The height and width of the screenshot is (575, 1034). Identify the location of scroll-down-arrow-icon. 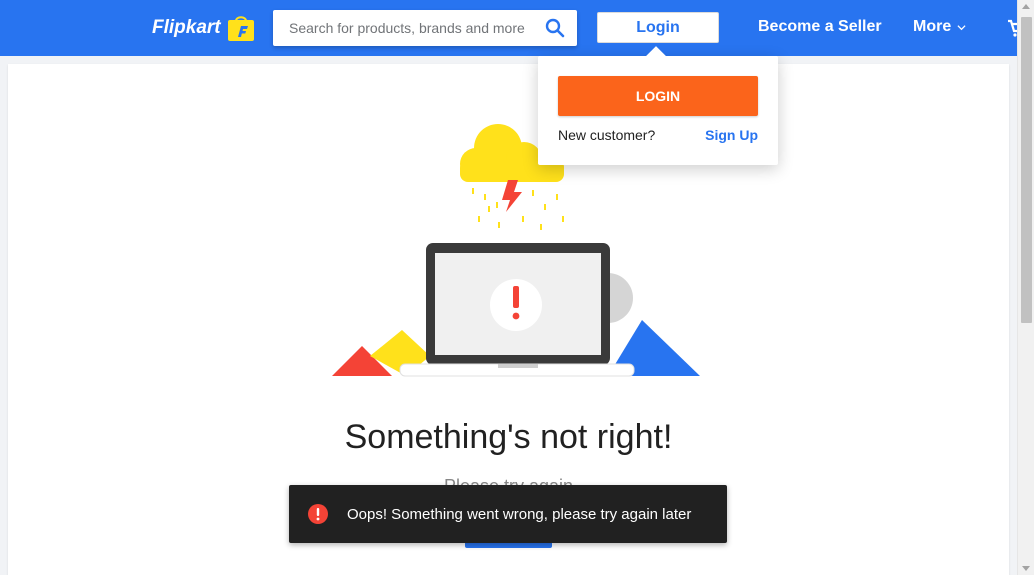
(1026, 568).